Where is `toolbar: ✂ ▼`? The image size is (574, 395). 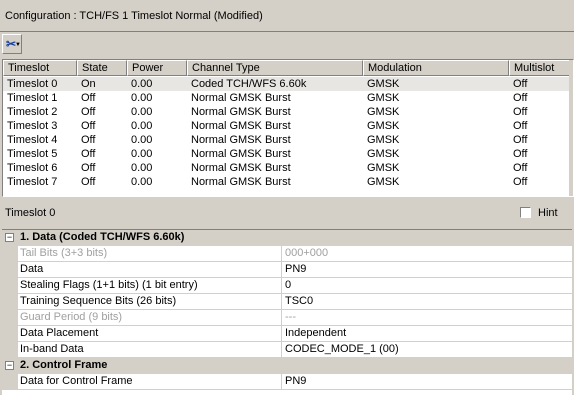 toolbar: ✂ ▼ is located at coordinates (287, 45).